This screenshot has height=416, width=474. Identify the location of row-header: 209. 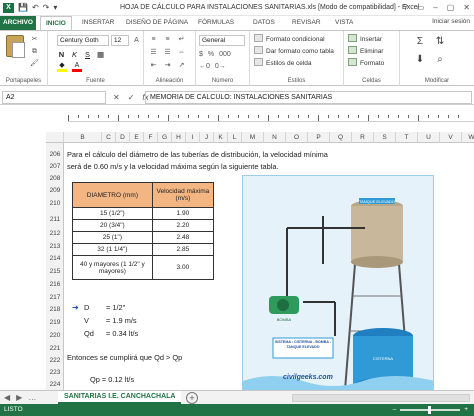
(55, 191).